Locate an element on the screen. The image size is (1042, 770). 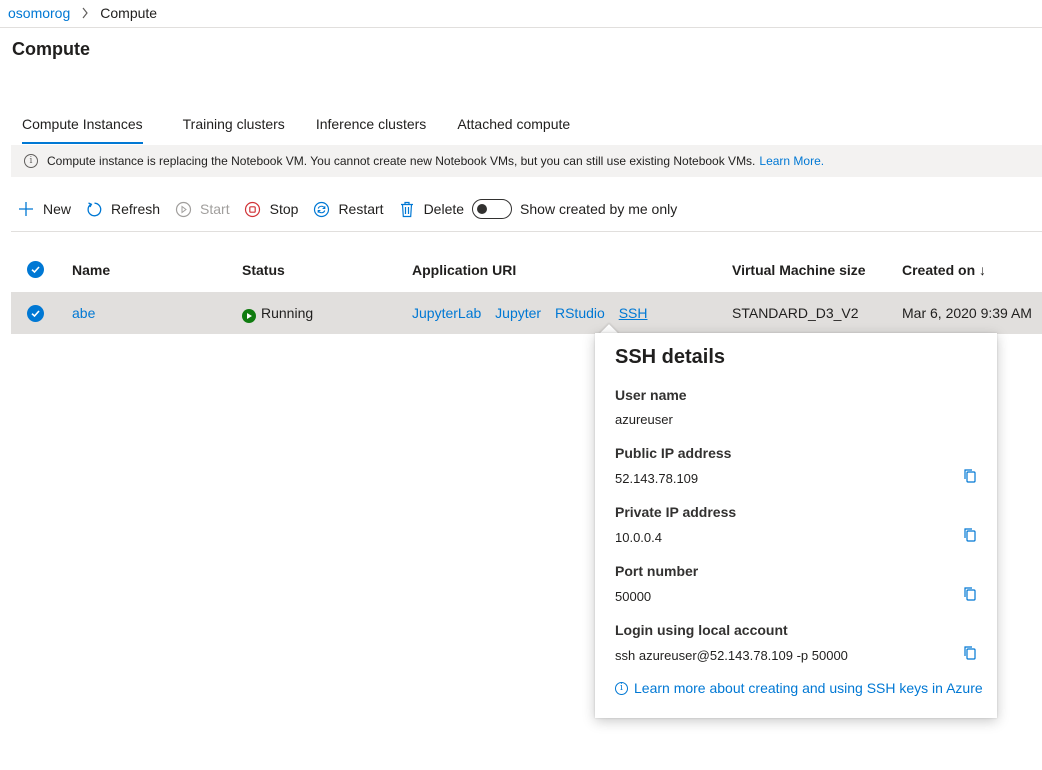
copy-port-icon is located at coordinates (970, 594).